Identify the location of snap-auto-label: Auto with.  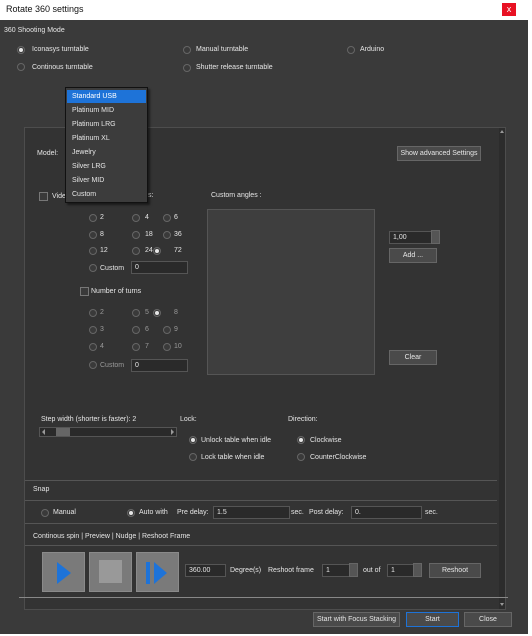
(153, 512).